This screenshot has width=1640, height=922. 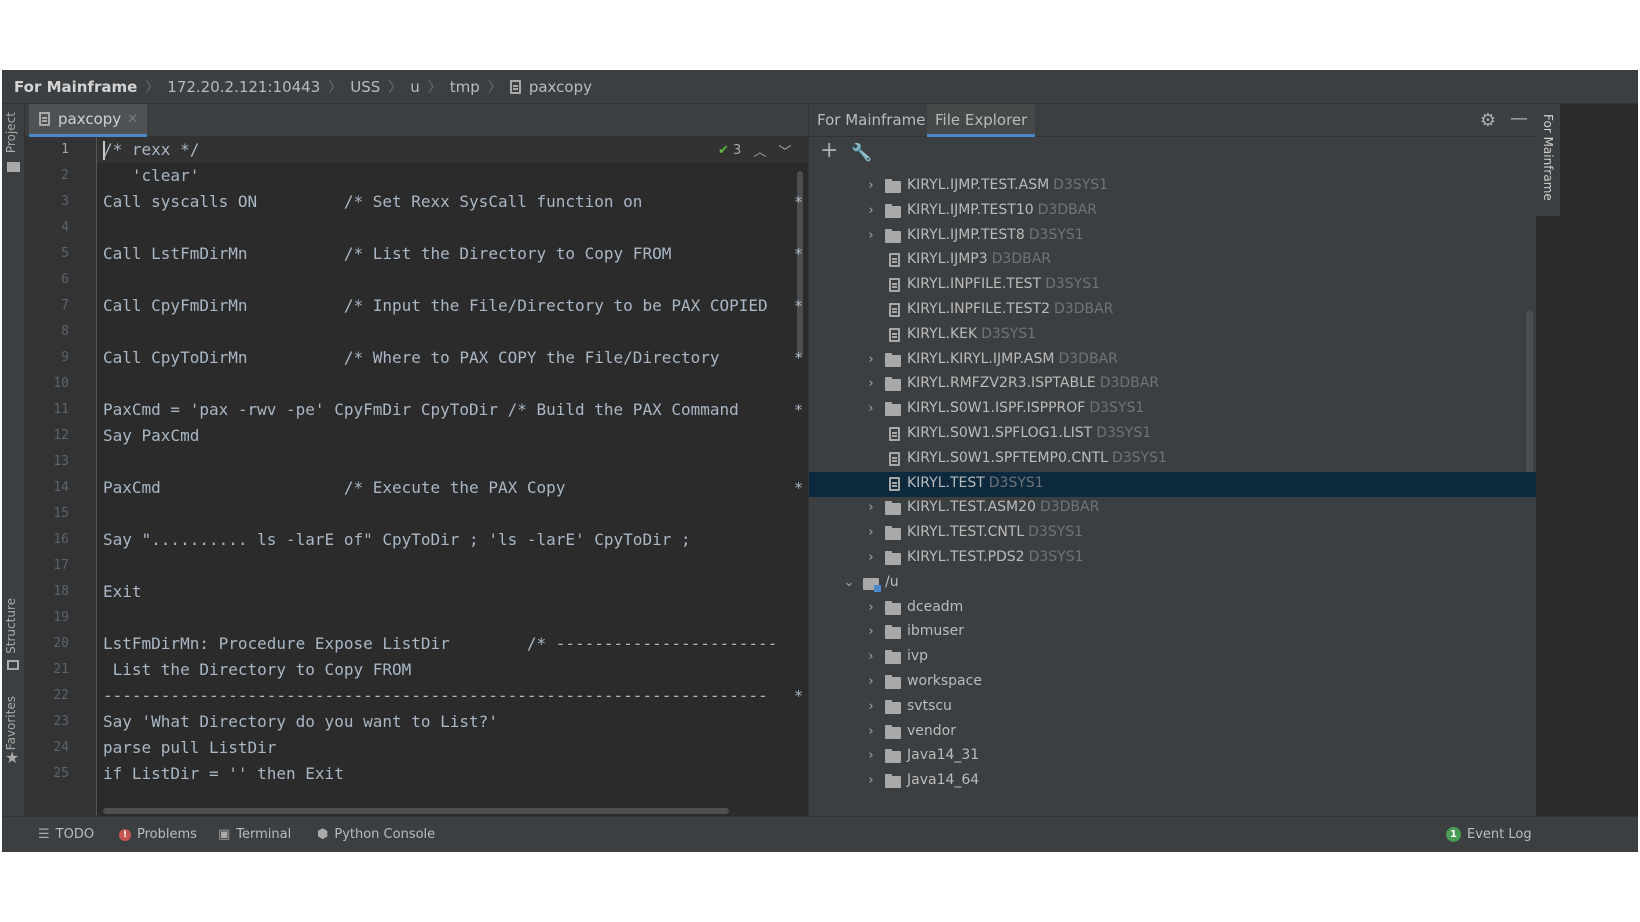 What do you see at coordinates (1172, 310) in the screenshot?
I see `tree-file-item: KIRYL.INPFILE.TEST2 D3DBAR` at bounding box center [1172, 310].